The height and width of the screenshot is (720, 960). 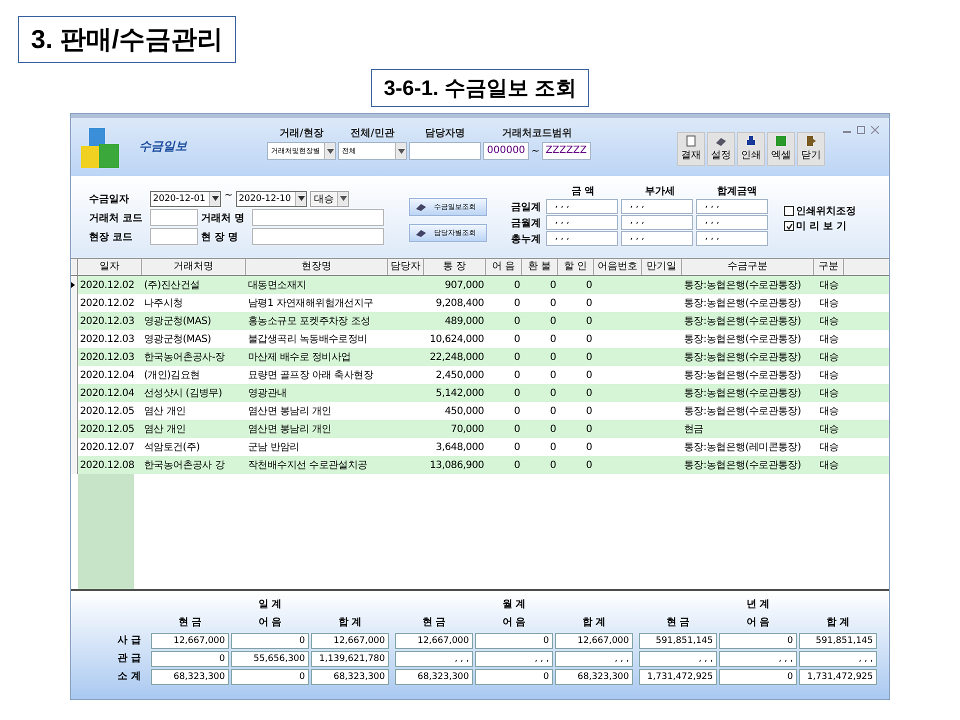 I want to click on toolbar-button: 닫기, so click(x=811, y=149).